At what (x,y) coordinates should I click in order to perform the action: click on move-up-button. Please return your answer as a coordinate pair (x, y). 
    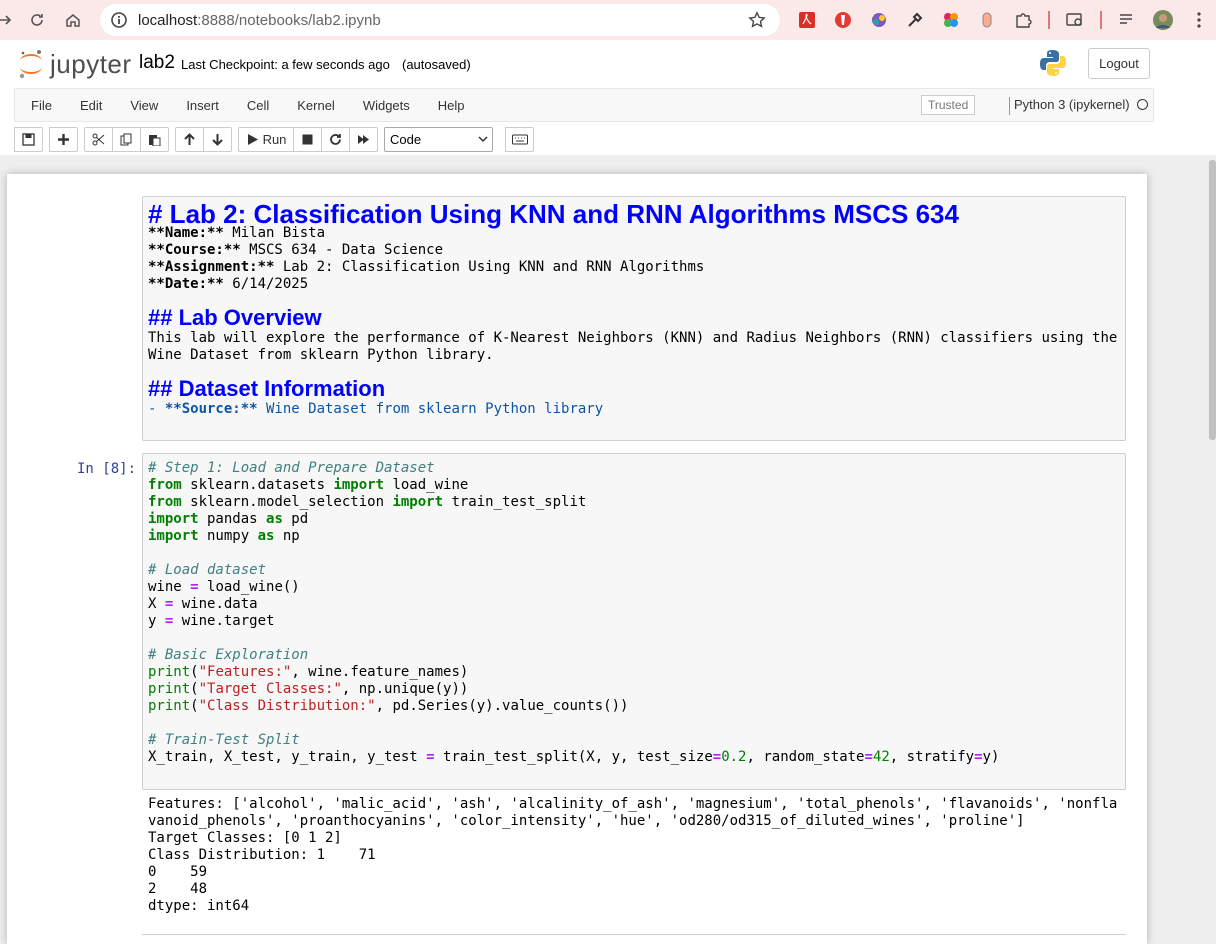
    Looking at the image, I should click on (189, 139).